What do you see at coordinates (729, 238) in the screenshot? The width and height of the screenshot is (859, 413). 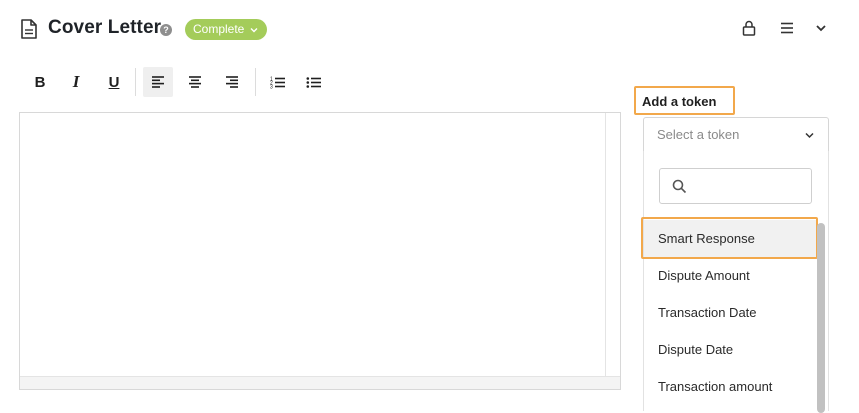 I see `token-option-highlight` at bounding box center [729, 238].